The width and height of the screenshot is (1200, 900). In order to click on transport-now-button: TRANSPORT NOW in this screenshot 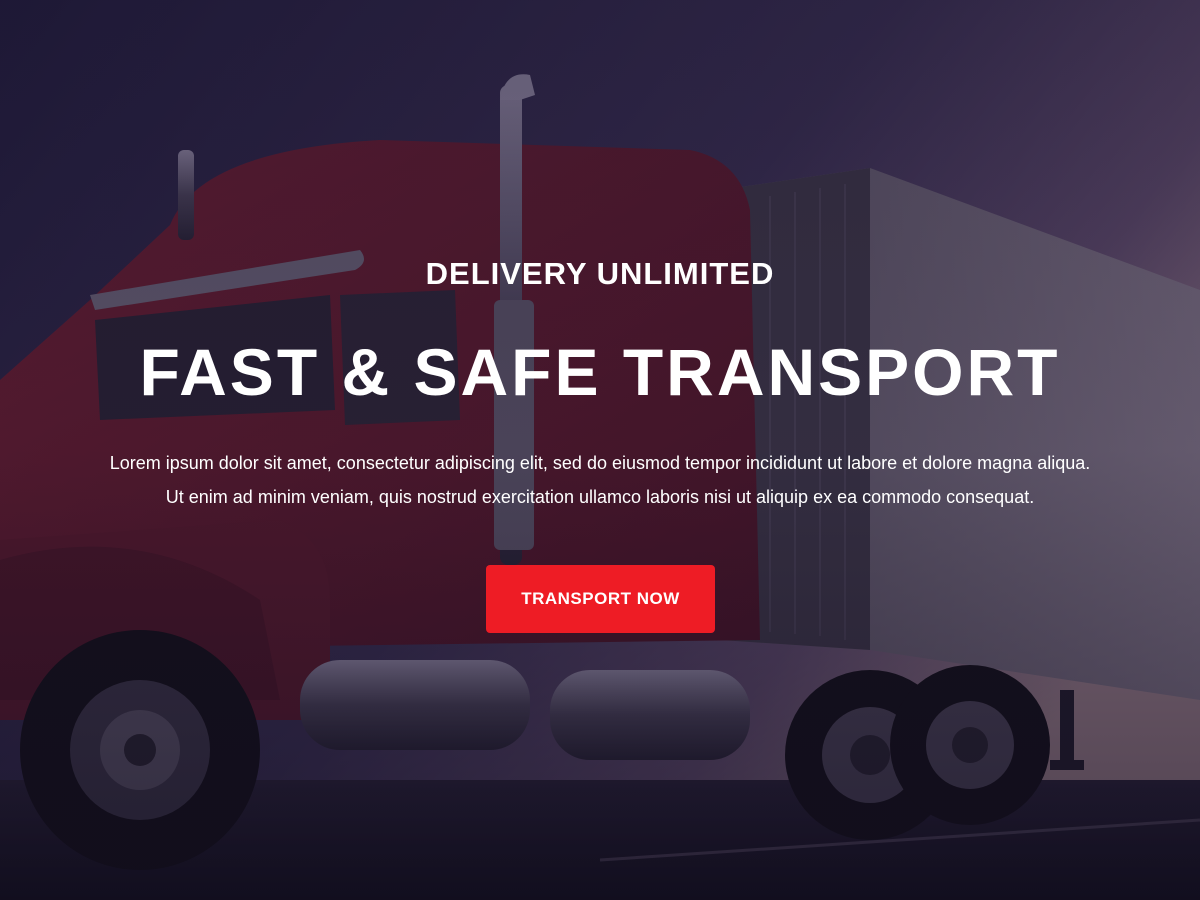, I will do `click(600, 599)`.